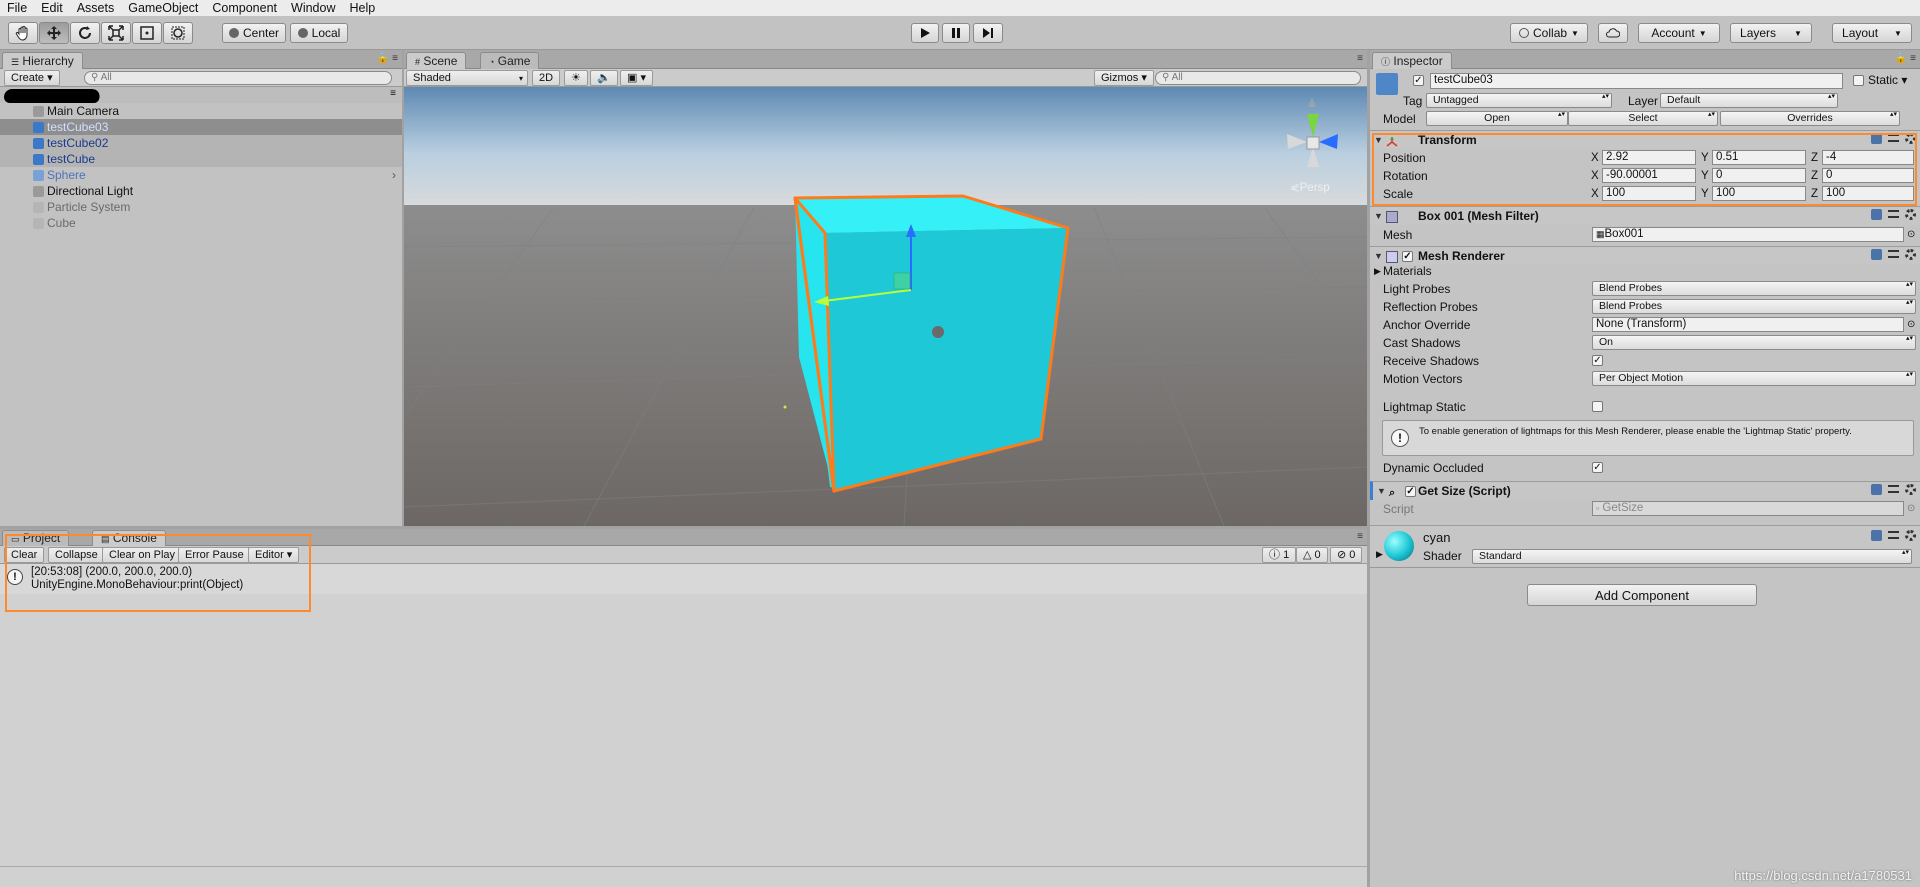 This screenshot has width=1920, height=887. I want to click on audio-toggle: 🔈, so click(604, 78).